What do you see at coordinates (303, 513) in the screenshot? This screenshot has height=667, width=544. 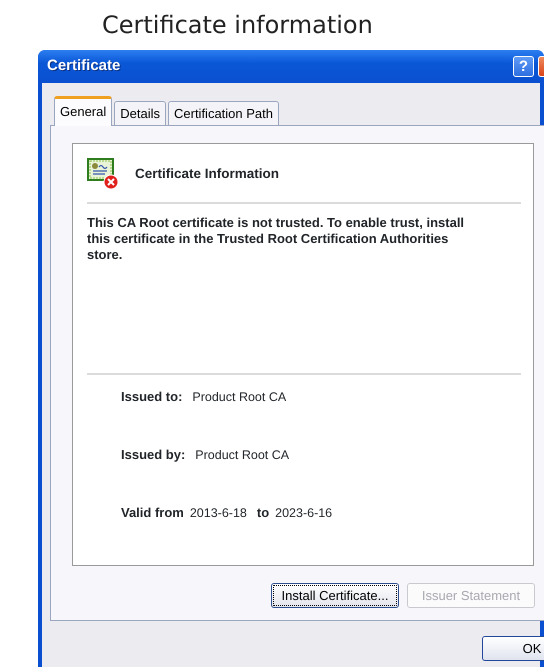 I see `field-value: 2023-6-16` at bounding box center [303, 513].